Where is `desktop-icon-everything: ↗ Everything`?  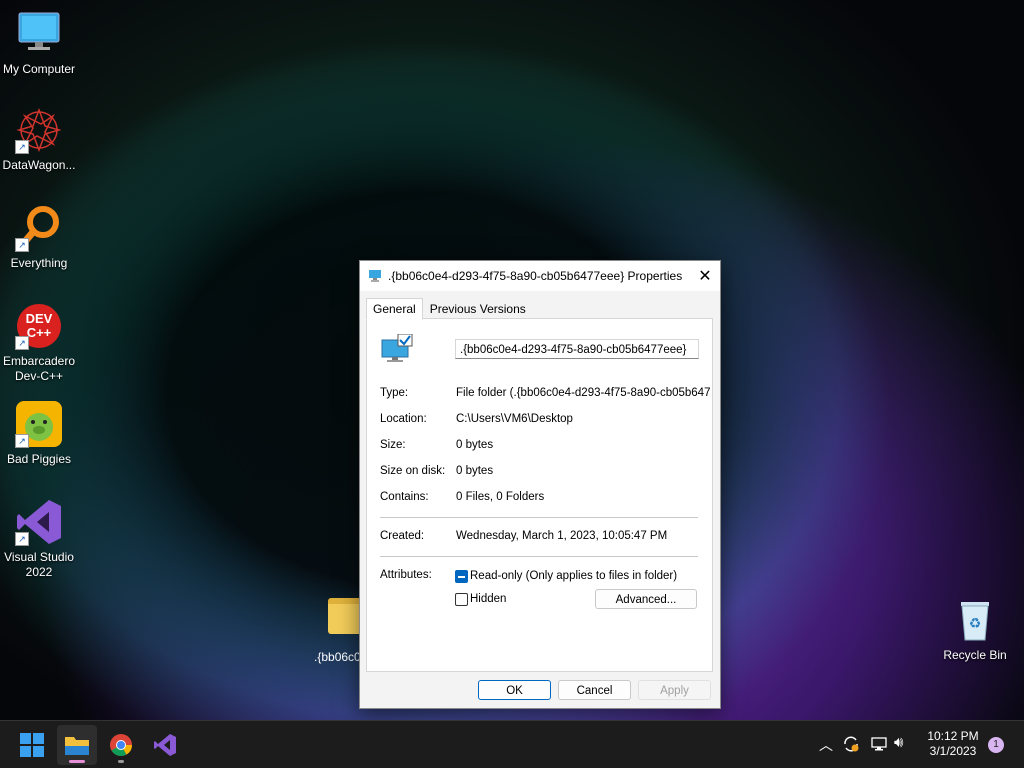 desktop-icon-everything: ↗ Everything is located at coordinates (39, 237).